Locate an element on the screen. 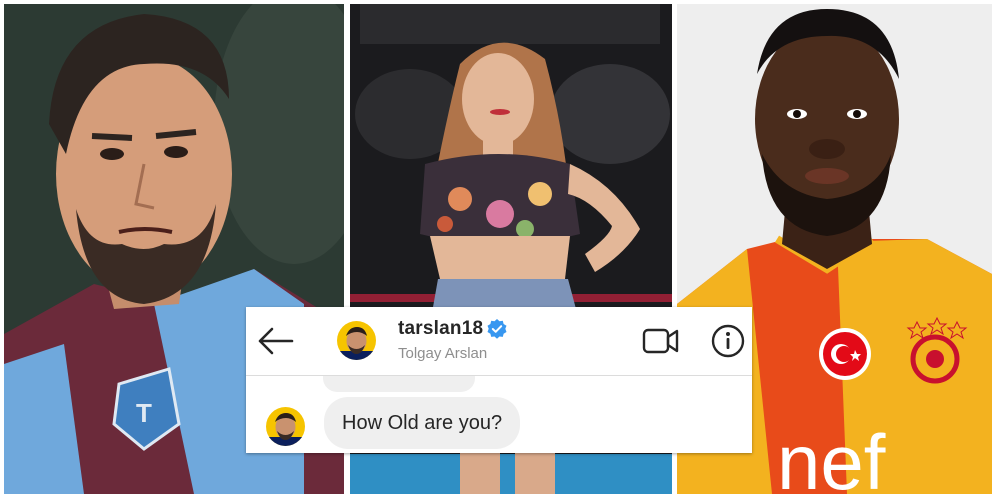 This screenshot has width=996, height=498. info-icon is located at coordinates (728, 341).